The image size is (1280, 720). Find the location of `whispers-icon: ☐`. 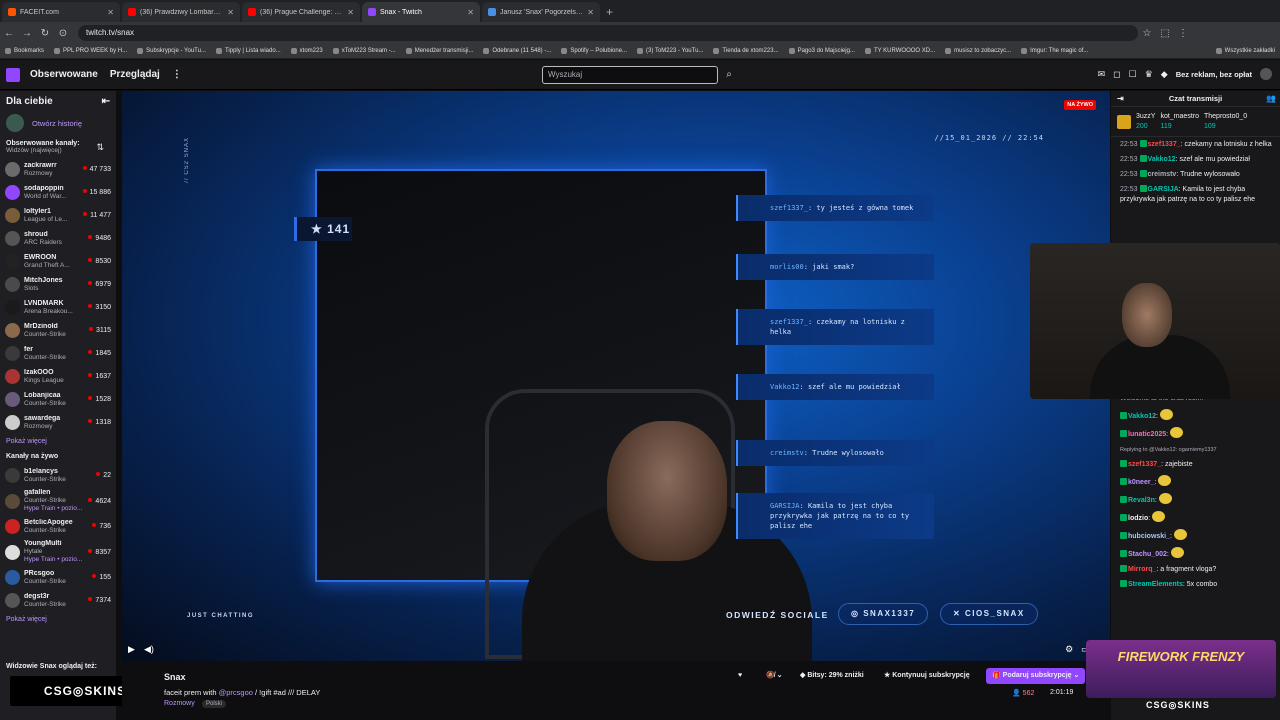

whispers-icon: ☐ is located at coordinates (1133, 74).